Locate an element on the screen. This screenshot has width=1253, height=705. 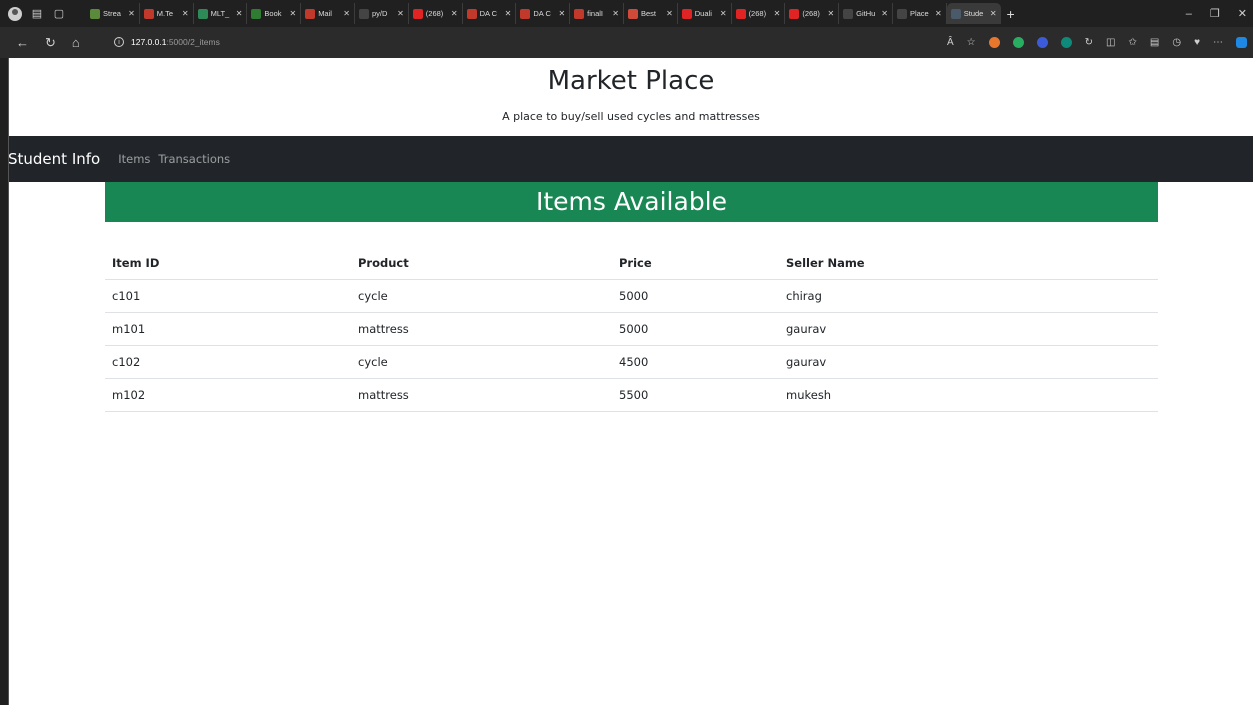
cell-price: 5500 is located at coordinates (695, 395).